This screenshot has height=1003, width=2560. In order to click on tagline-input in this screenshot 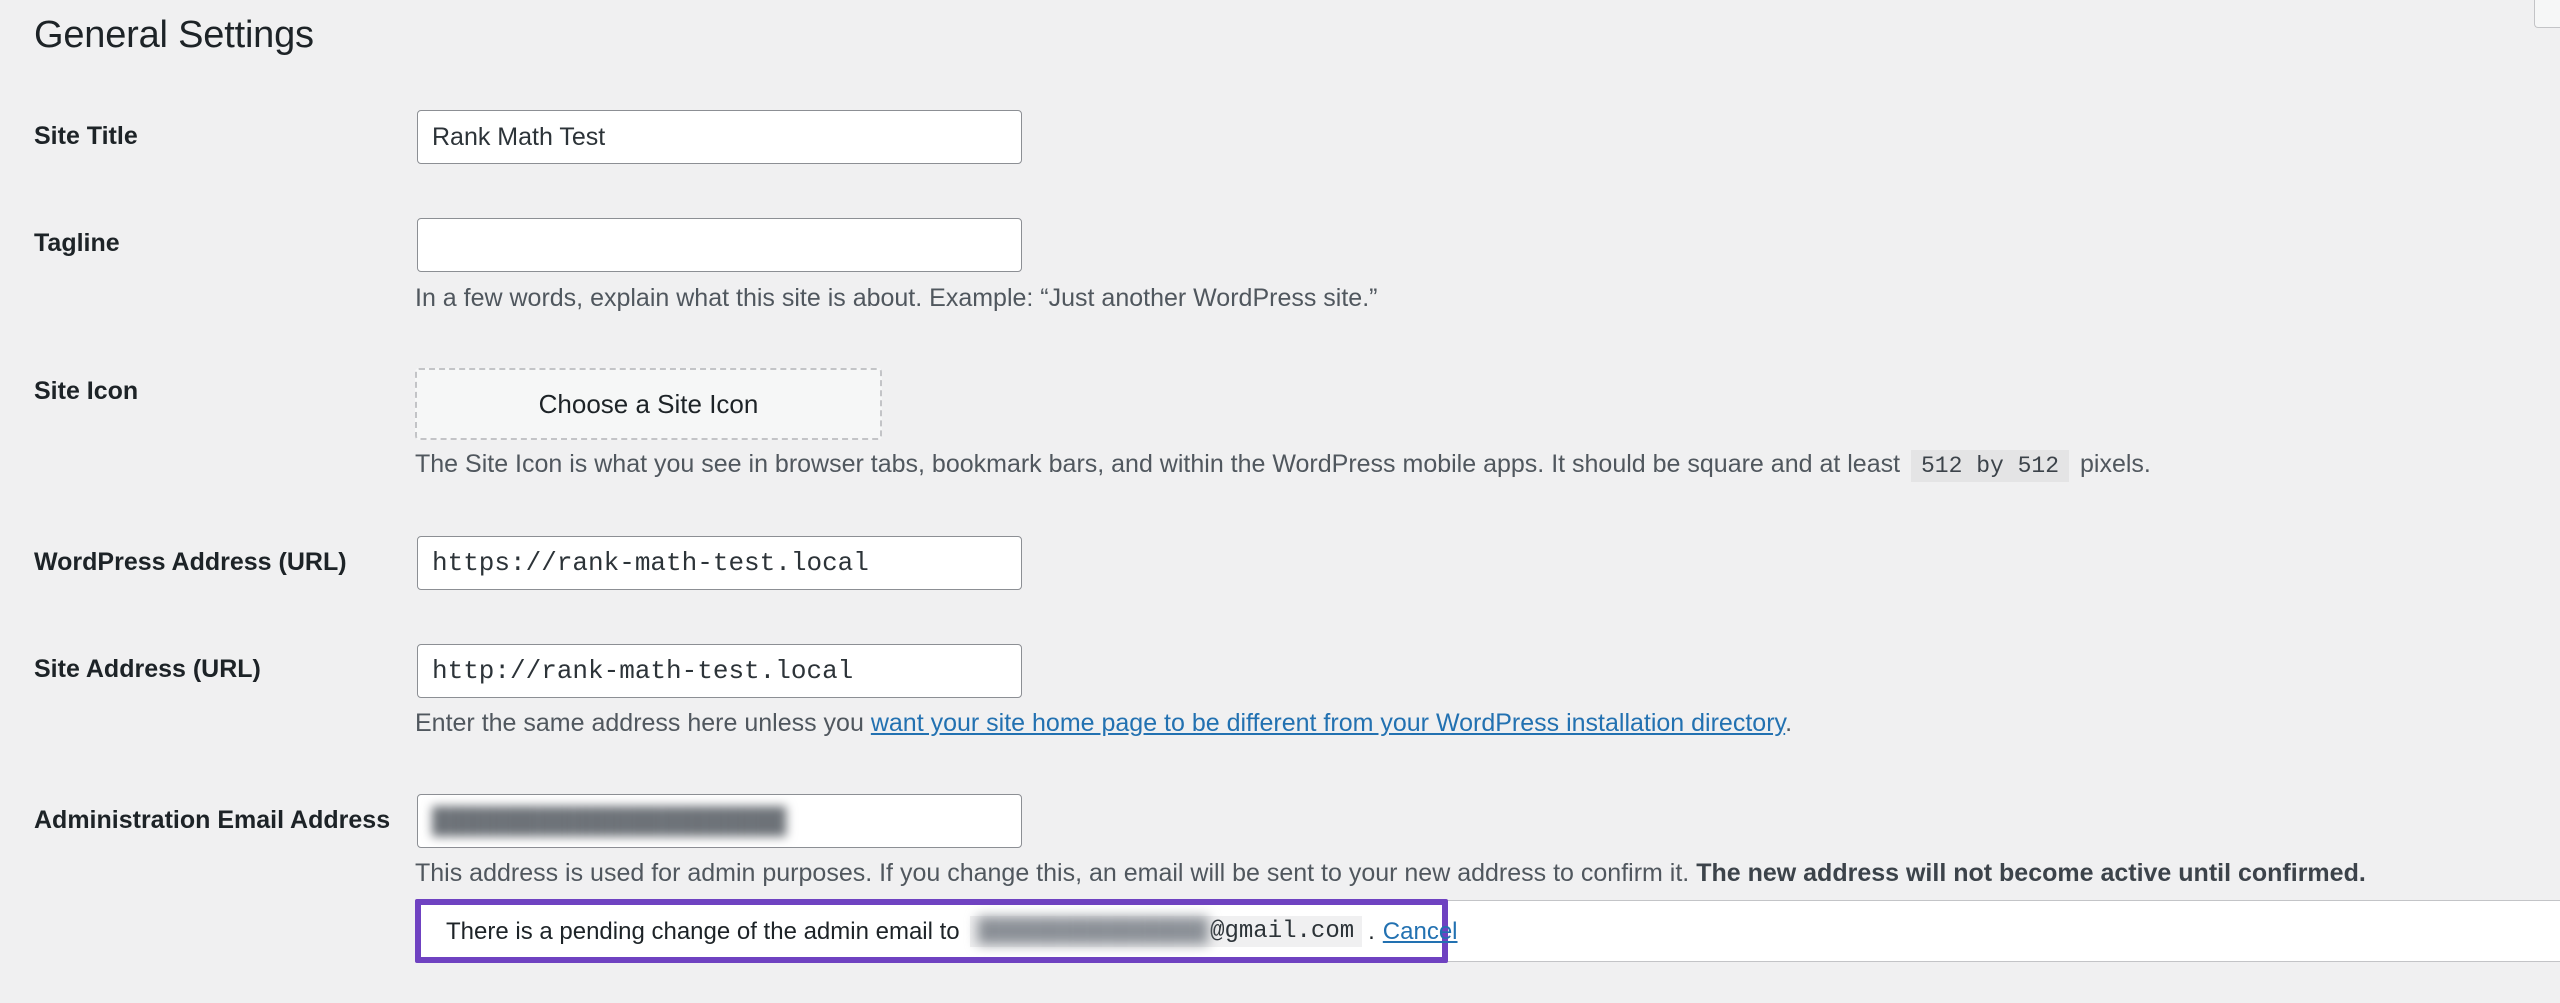, I will do `click(719, 245)`.